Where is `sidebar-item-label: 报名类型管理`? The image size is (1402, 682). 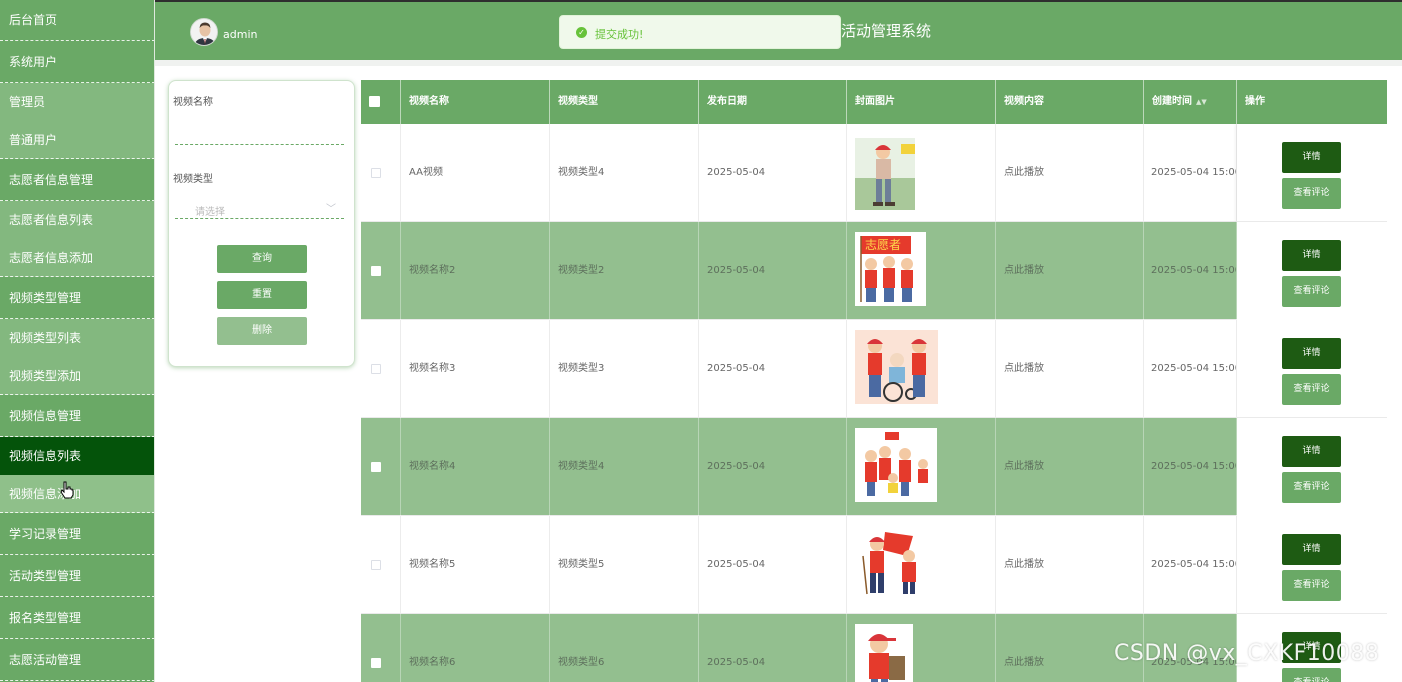 sidebar-item-label: 报名类型管理 is located at coordinates (45, 618).